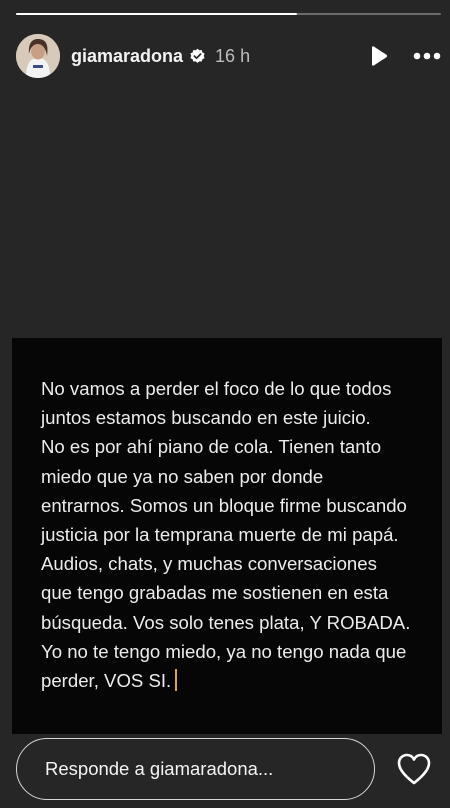  Describe the element at coordinates (233, 55) in the screenshot. I see `post-time: 16 h` at that location.